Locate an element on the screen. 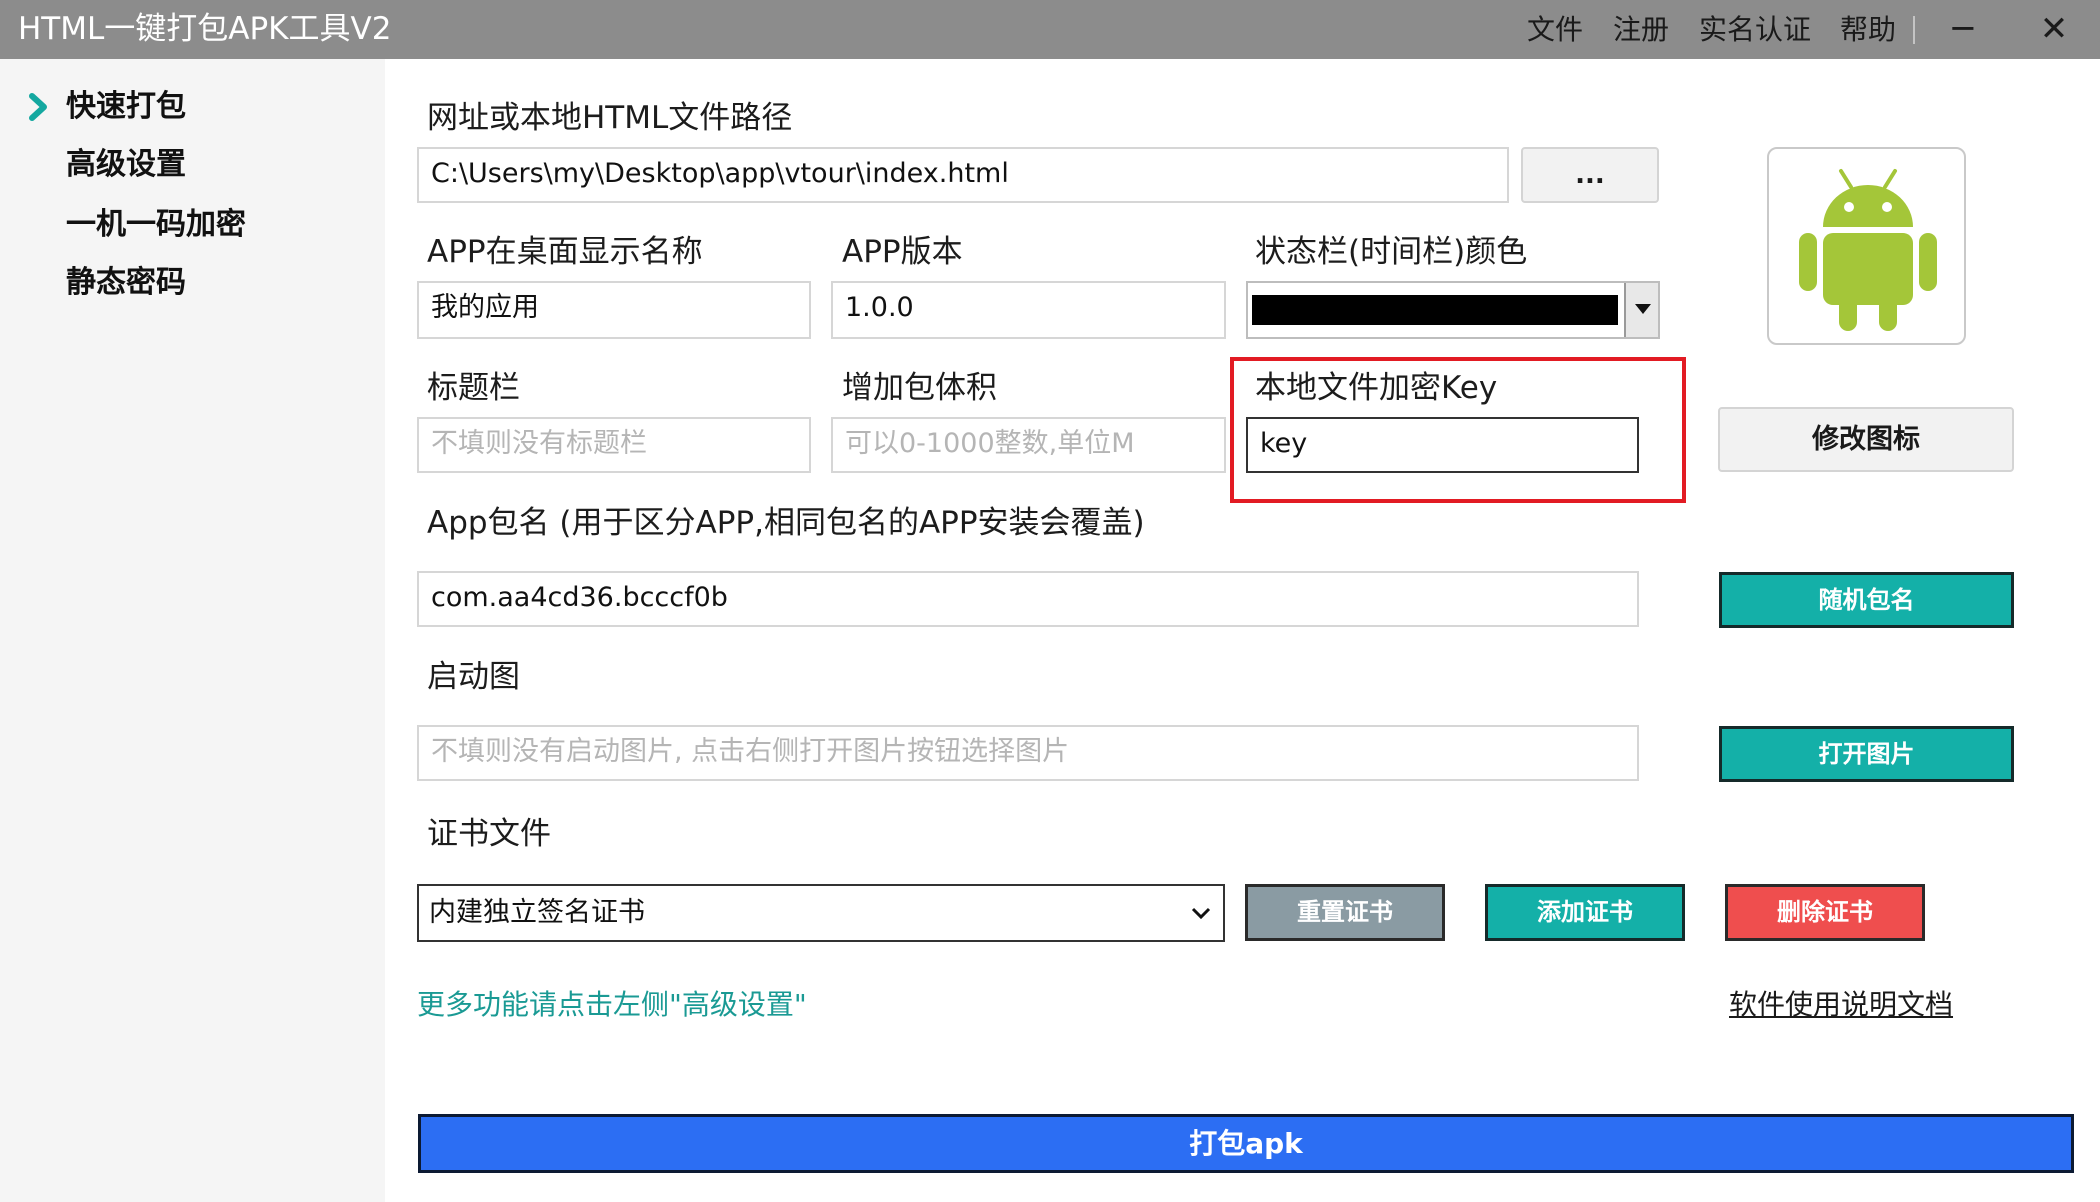 Image resolution: width=2100 pixels, height=1202 pixels. package-name-label: App包名 (用于区分APP,相同包名的APP安装会覆盖) is located at coordinates (786, 523).